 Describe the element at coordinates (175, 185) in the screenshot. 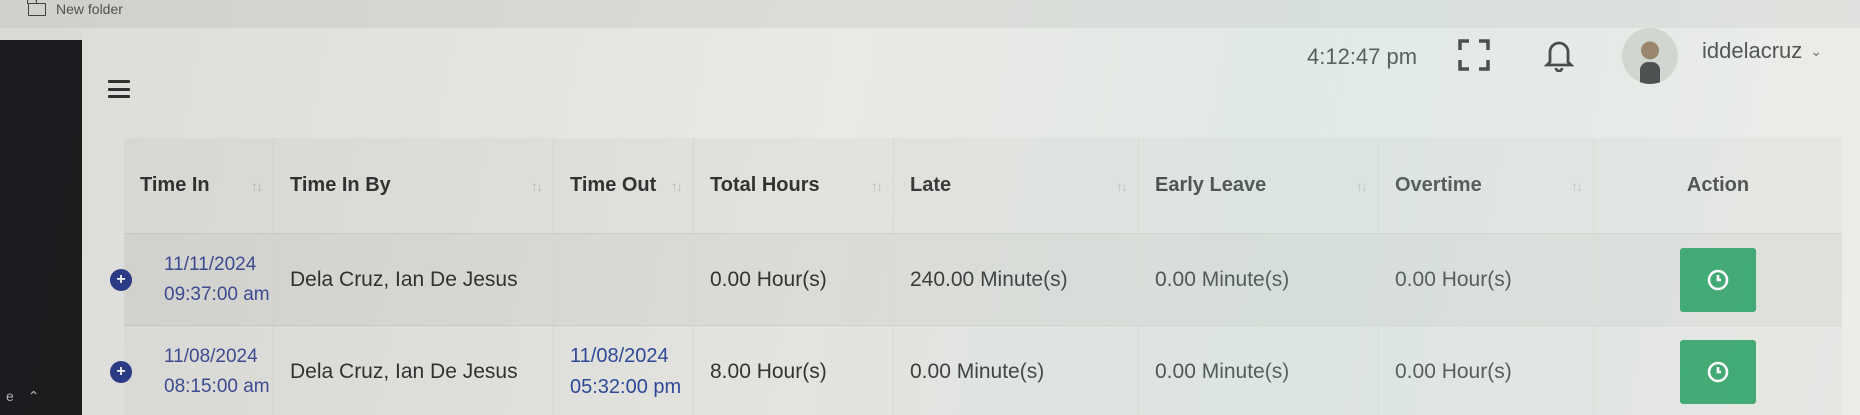

I see `col-time-in-label: Time In` at that location.